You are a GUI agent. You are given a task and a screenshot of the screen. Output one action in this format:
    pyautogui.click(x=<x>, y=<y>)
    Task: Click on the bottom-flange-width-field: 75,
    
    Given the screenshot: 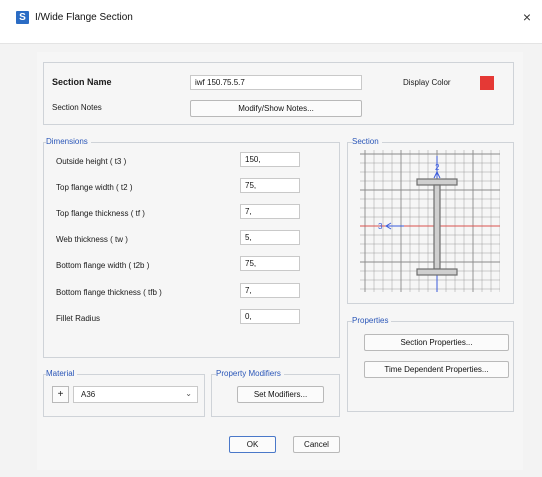 What is the action you would take?
    pyautogui.click(x=270, y=263)
    